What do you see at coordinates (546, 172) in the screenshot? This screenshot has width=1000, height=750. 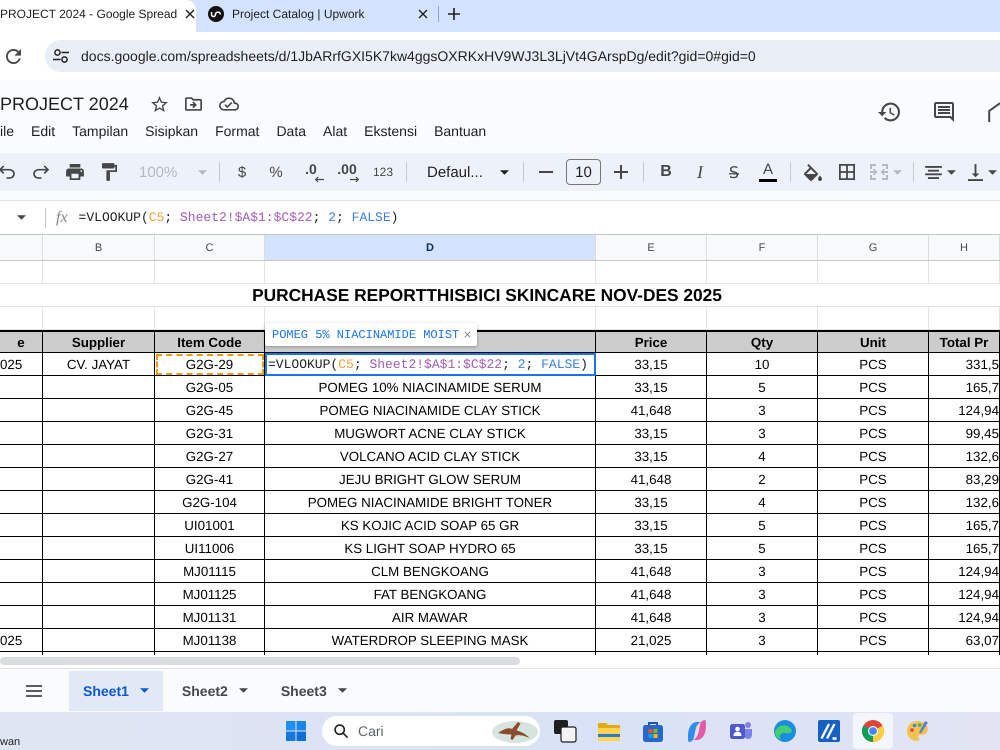 I see `minus-icon` at bounding box center [546, 172].